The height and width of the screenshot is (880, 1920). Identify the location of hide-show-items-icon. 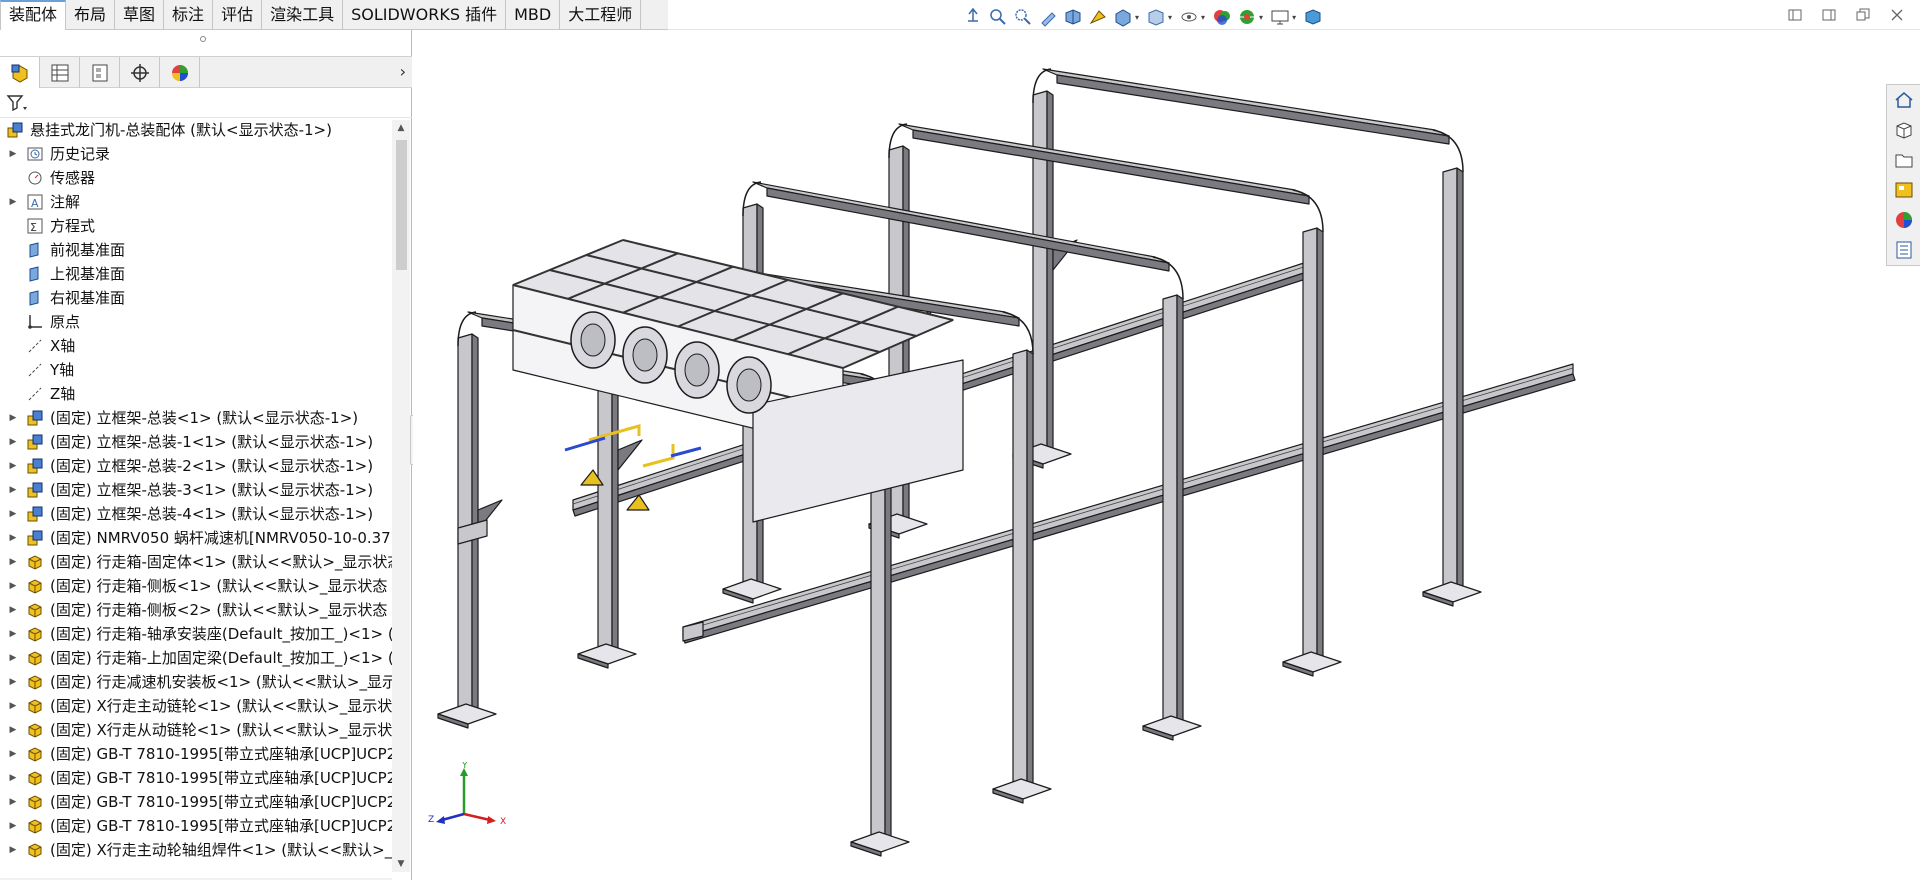
(1189, 17).